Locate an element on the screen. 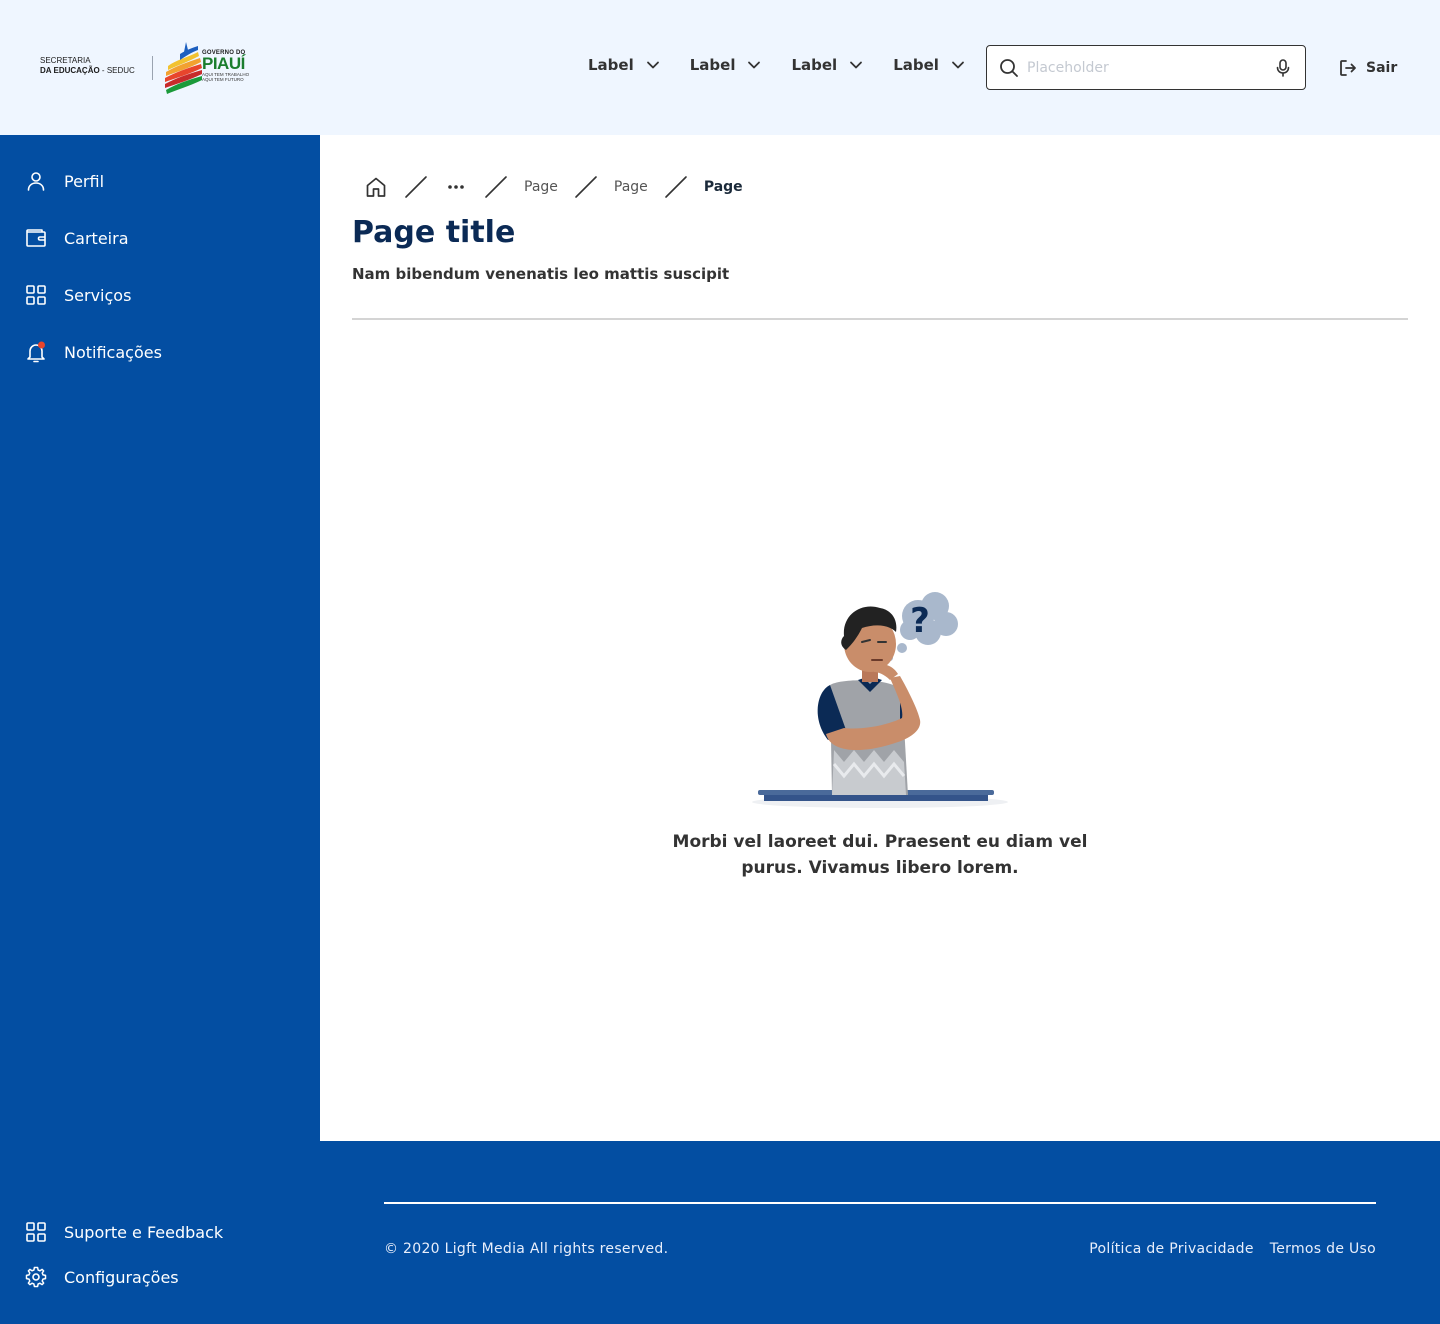 The image size is (1440, 1324). sidebar-item-carteira: Carteira is located at coordinates (76, 238).